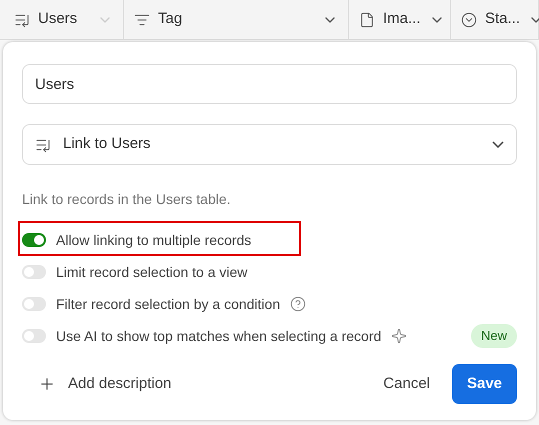 This screenshot has width=539, height=425. I want to click on column-header: Users, so click(64, 19).